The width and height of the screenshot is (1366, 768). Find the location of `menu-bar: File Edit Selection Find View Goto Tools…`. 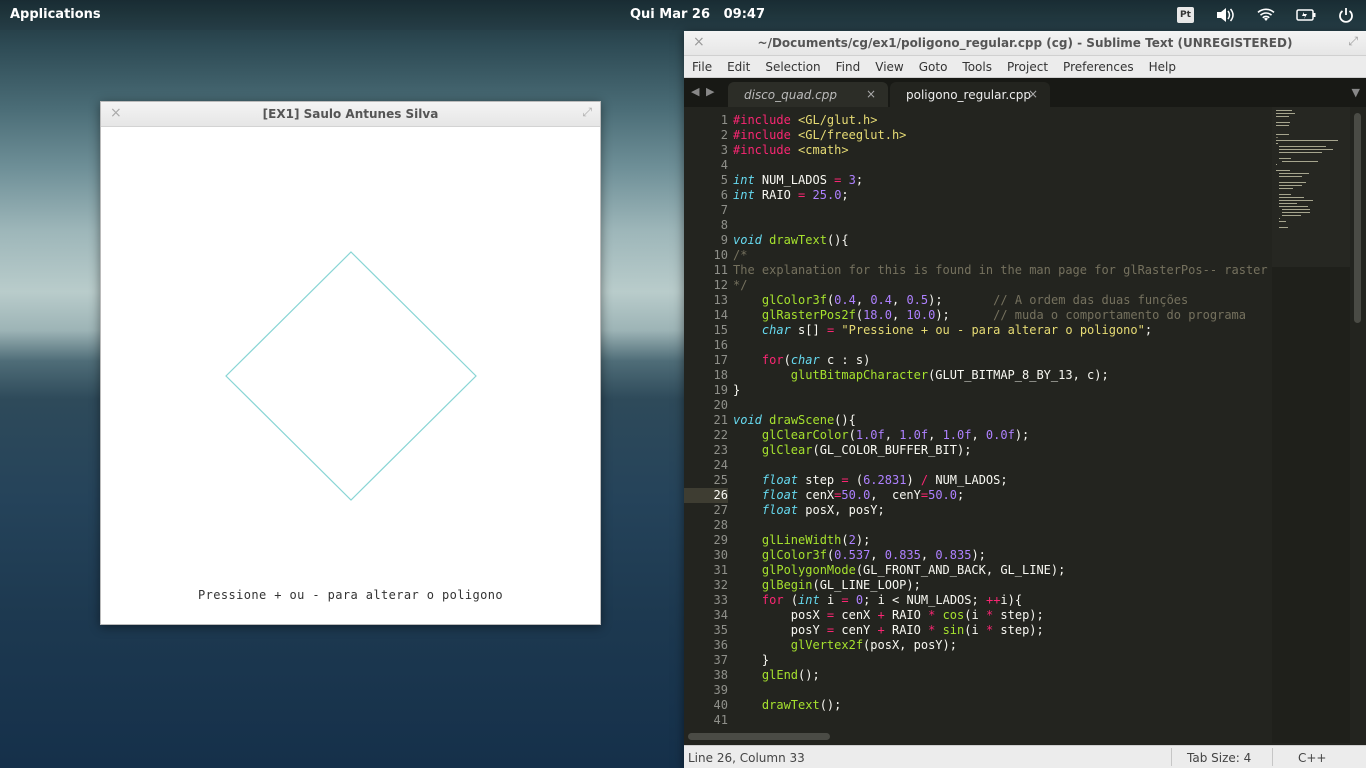

menu-bar: File Edit Selection Find View Goto Tools… is located at coordinates (1025, 67).